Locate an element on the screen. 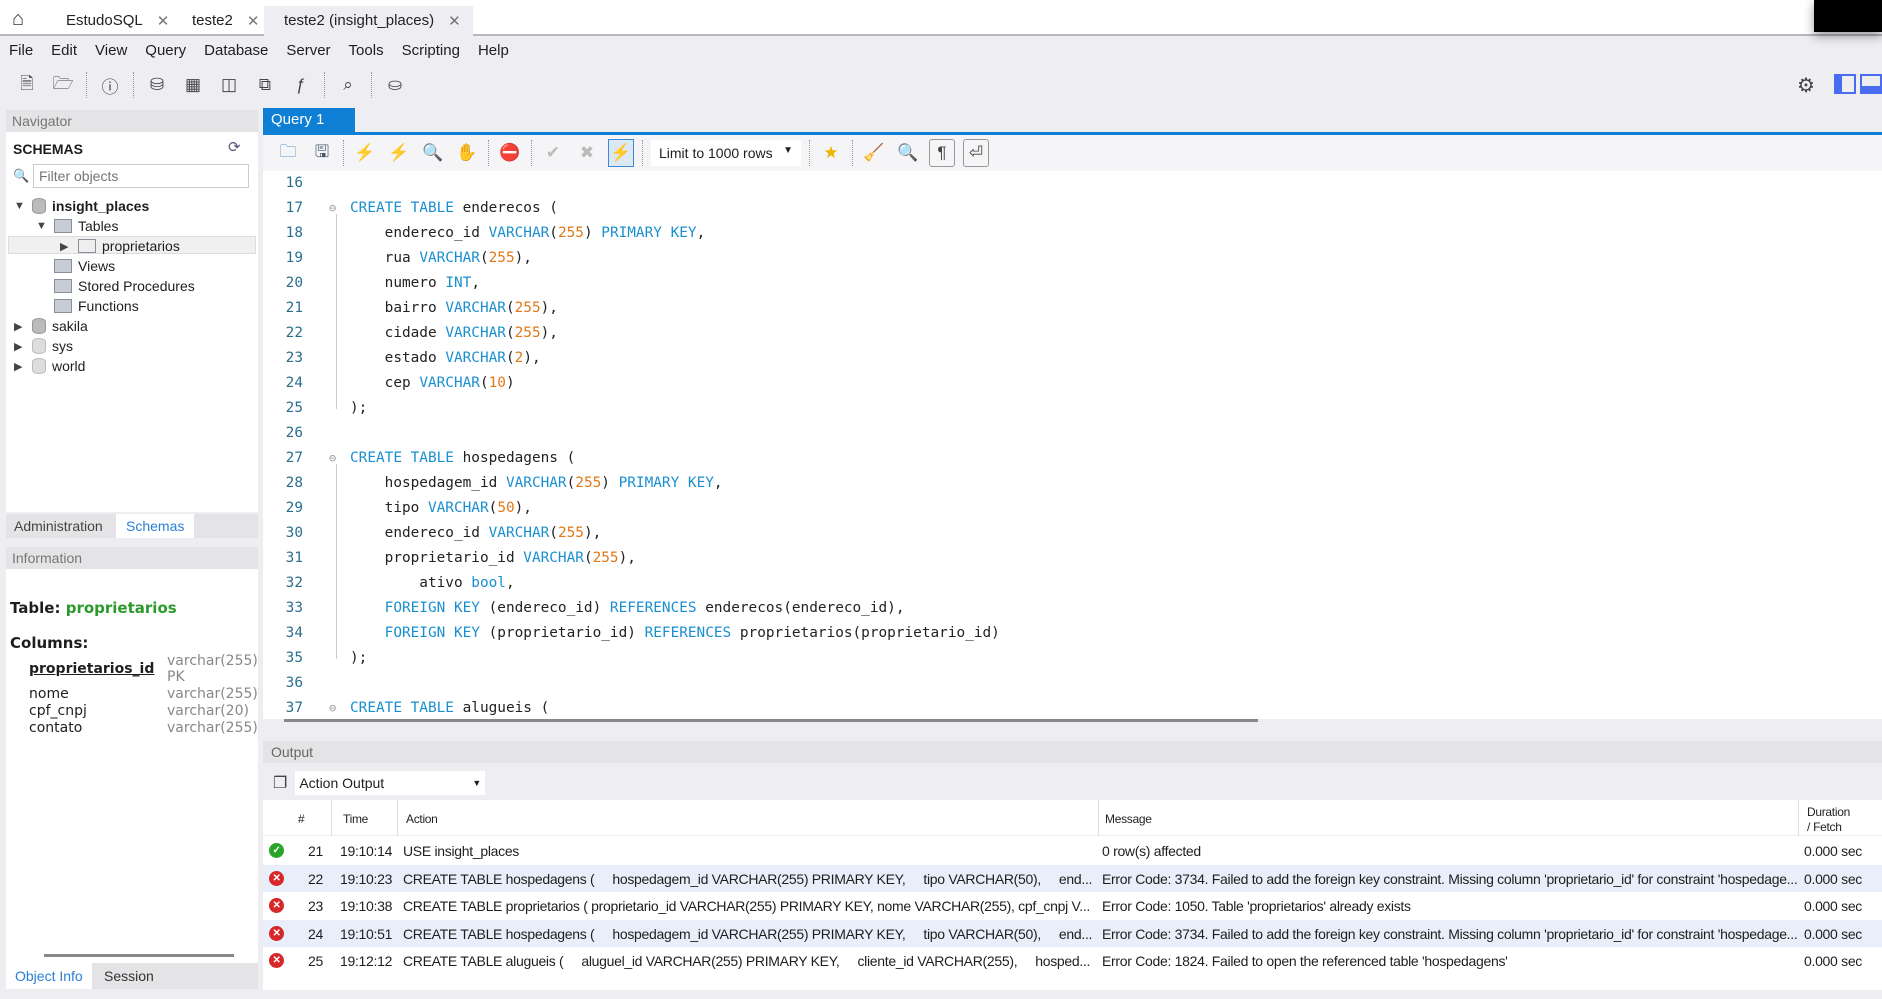 The image size is (1882, 999). tab-object-info: Object Info is located at coordinates (49, 976).